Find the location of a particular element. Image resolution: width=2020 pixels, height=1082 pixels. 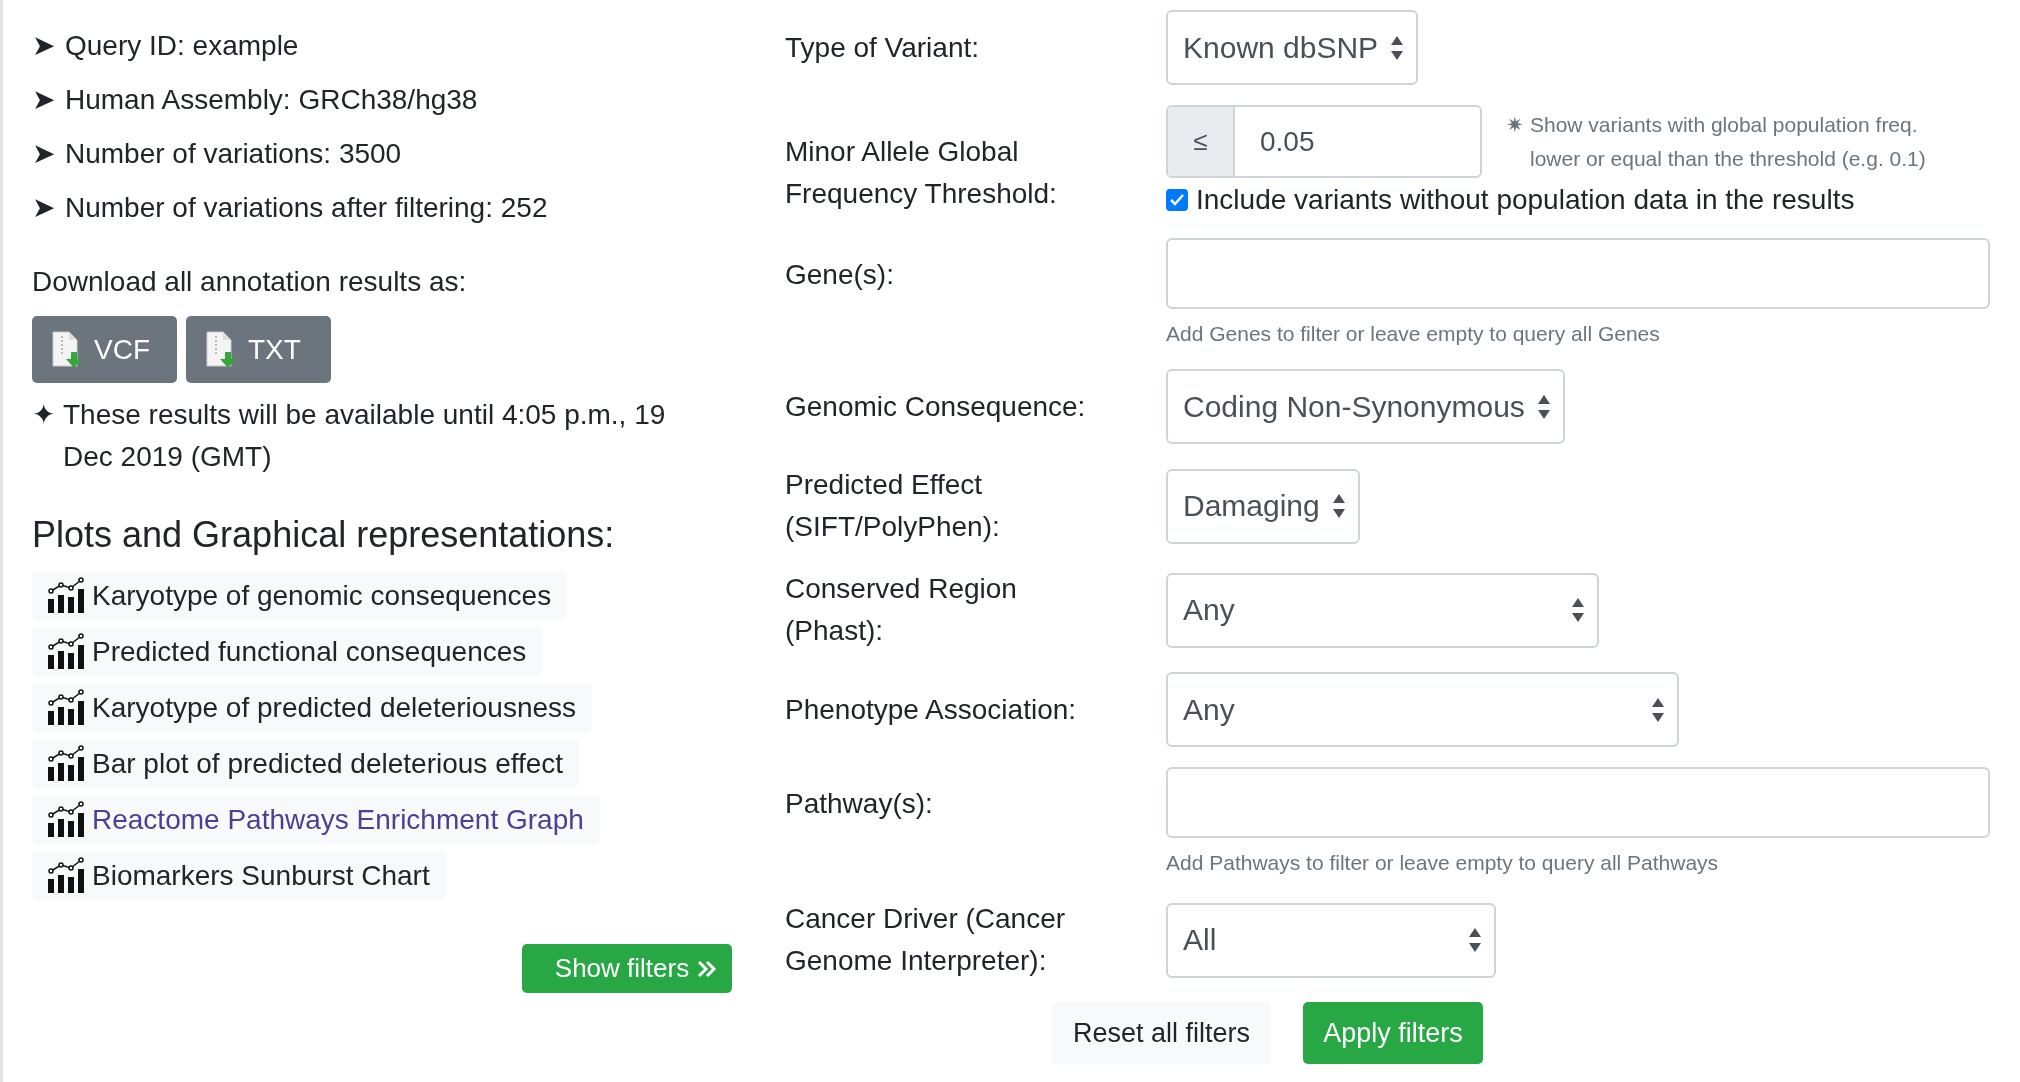

summary-text: Number of variations: 3500 is located at coordinates (233, 154).